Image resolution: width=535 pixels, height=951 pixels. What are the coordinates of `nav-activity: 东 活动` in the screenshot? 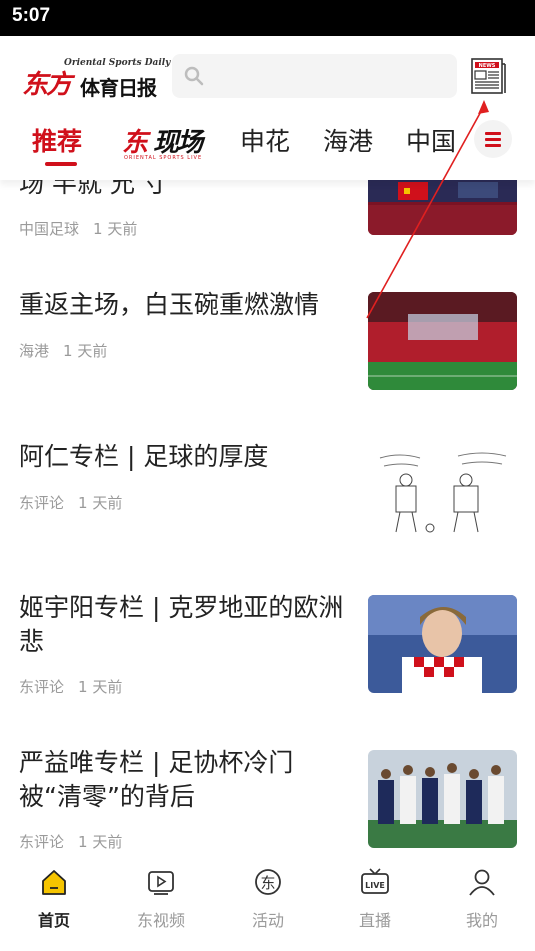 It's located at (268, 899).